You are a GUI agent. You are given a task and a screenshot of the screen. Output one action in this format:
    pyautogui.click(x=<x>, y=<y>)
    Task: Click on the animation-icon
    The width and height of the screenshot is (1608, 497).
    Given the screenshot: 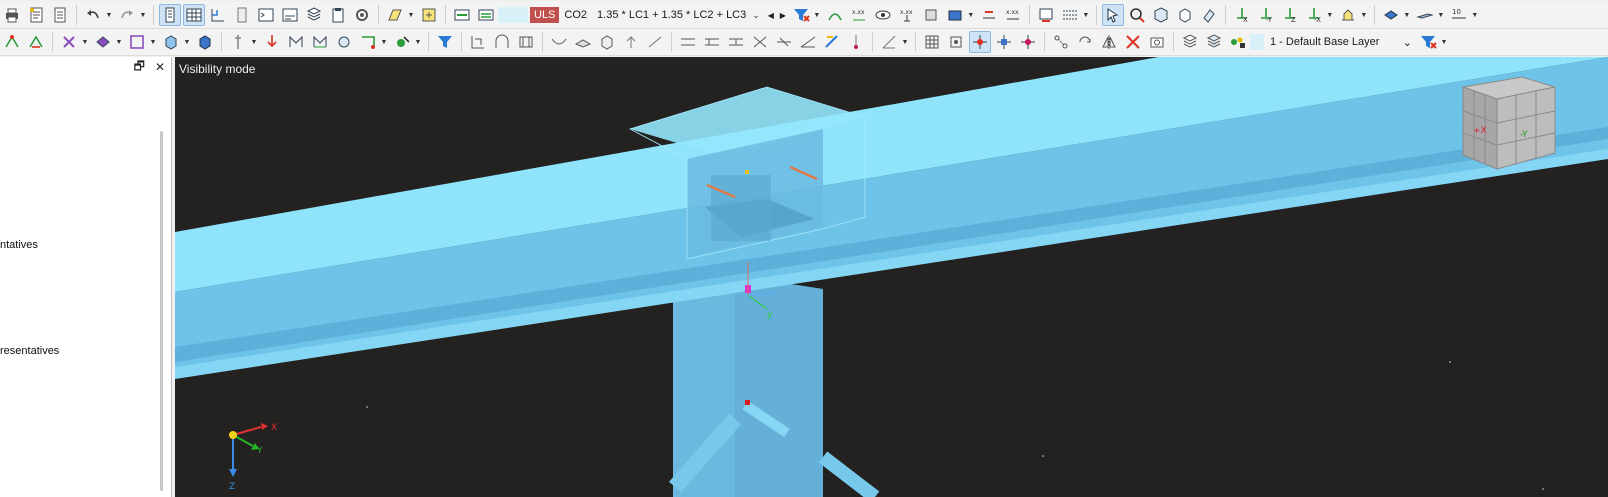 What is the action you would take?
    pyautogui.click(x=1046, y=15)
    